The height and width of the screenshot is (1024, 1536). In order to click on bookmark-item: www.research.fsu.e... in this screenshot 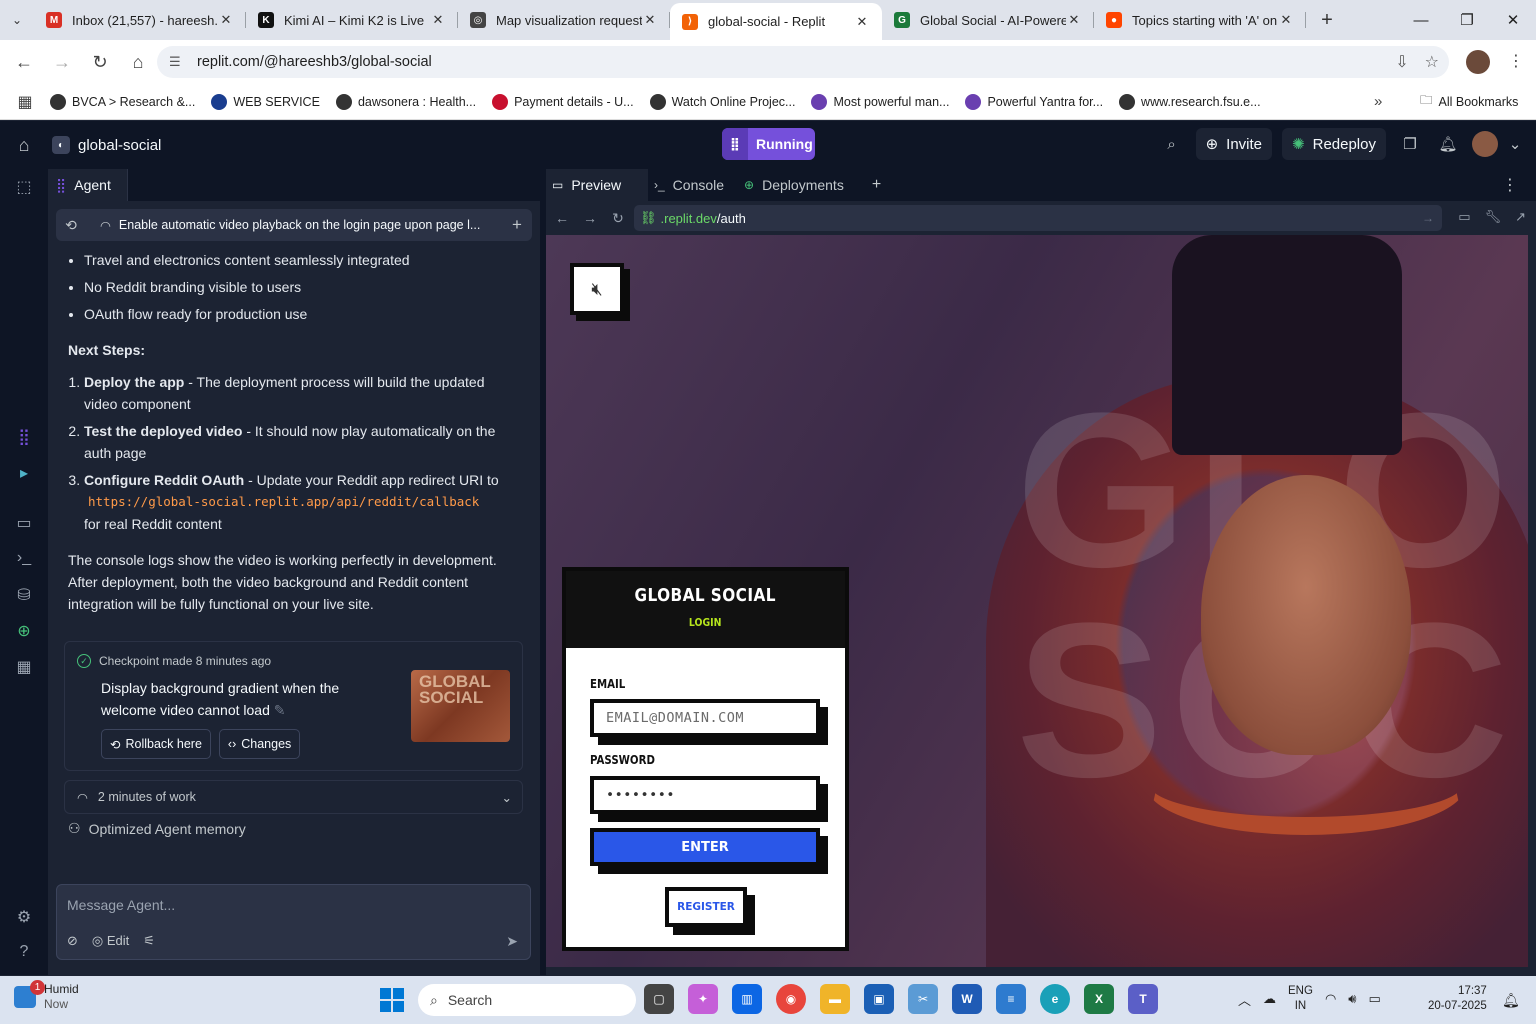, I will do `click(1190, 101)`.